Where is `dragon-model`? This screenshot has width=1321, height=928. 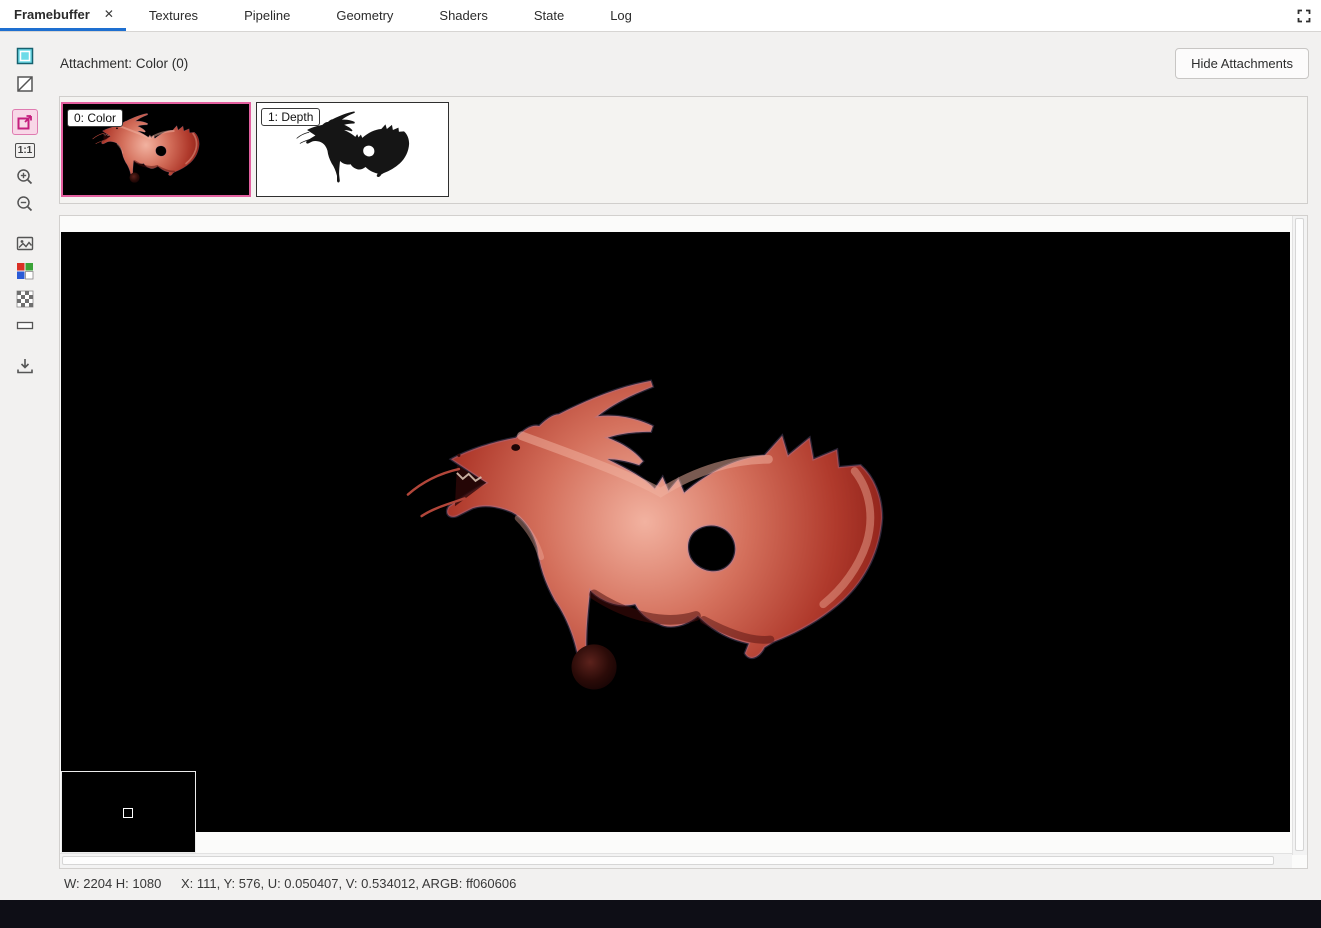
dragon-model is located at coordinates (645, 544).